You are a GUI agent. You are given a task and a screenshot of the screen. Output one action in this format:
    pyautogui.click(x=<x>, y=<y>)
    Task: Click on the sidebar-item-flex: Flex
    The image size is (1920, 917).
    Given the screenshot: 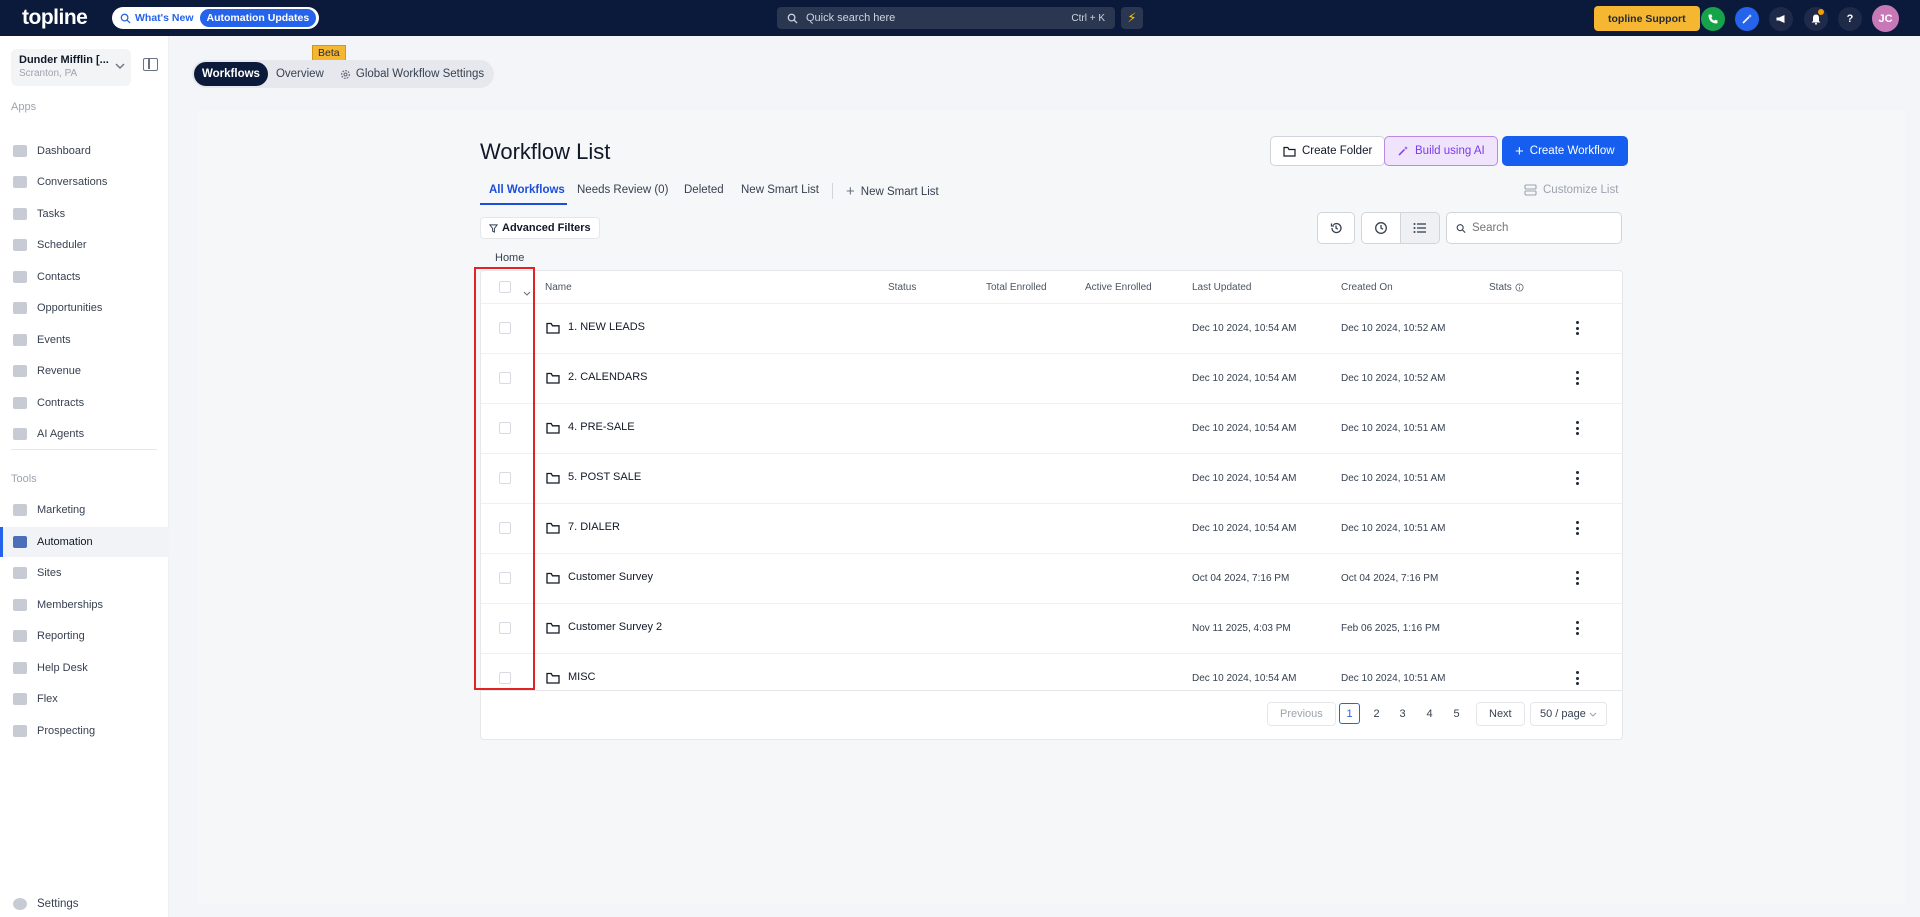 What is the action you would take?
    pyautogui.click(x=84, y=699)
    